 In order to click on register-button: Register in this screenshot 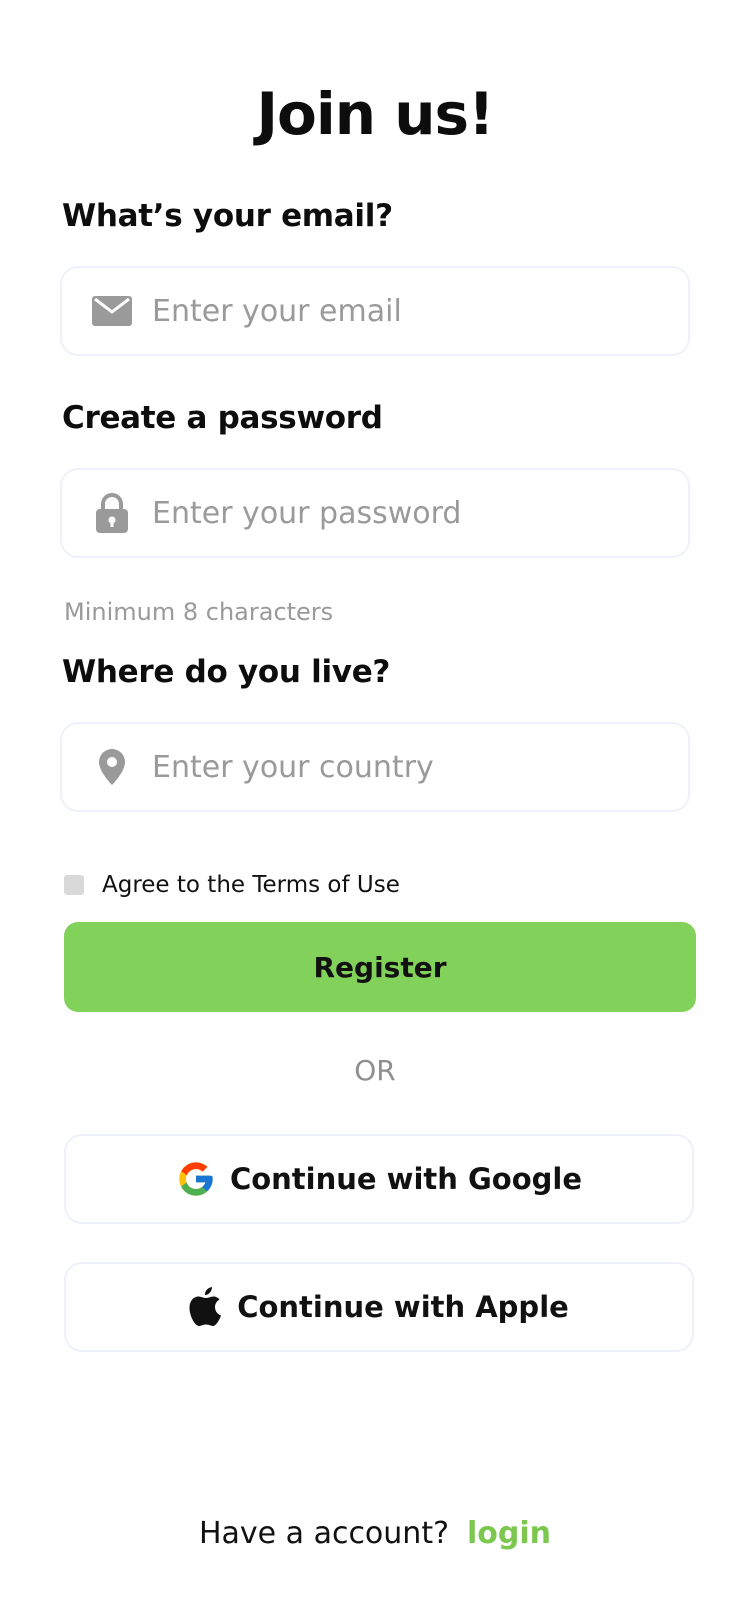, I will do `click(380, 967)`.